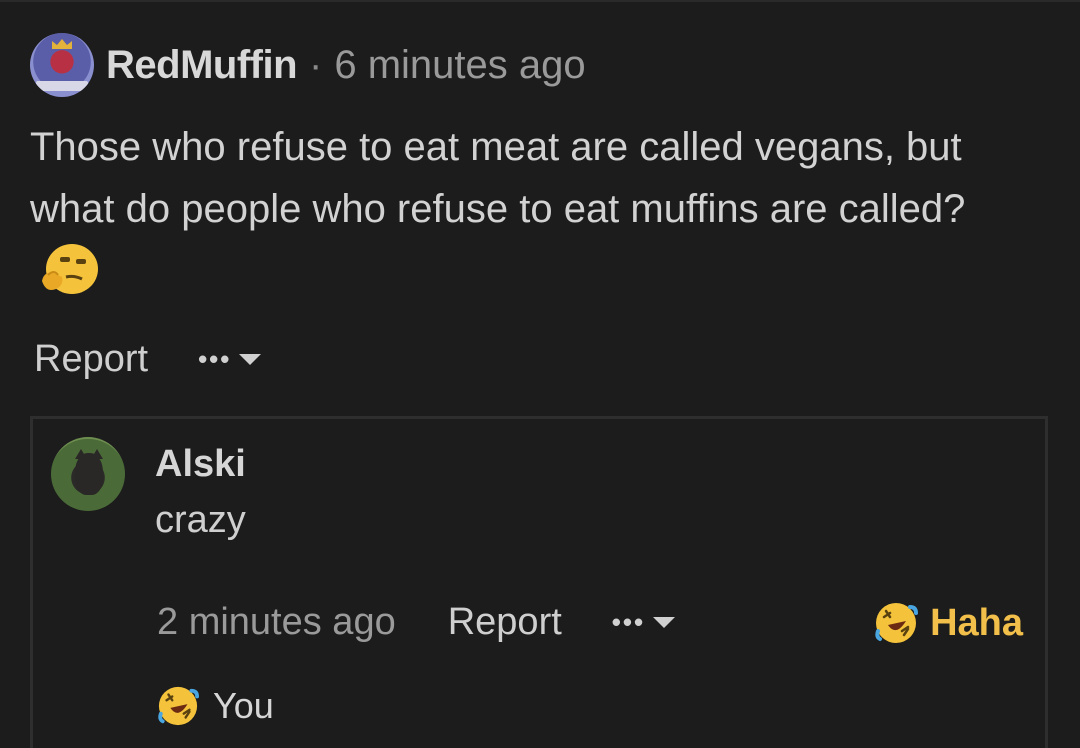 This screenshot has height=748, width=1080. What do you see at coordinates (62, 86) in the screenshot?
I see `avatar-banner` at bounding box center [62, 86].